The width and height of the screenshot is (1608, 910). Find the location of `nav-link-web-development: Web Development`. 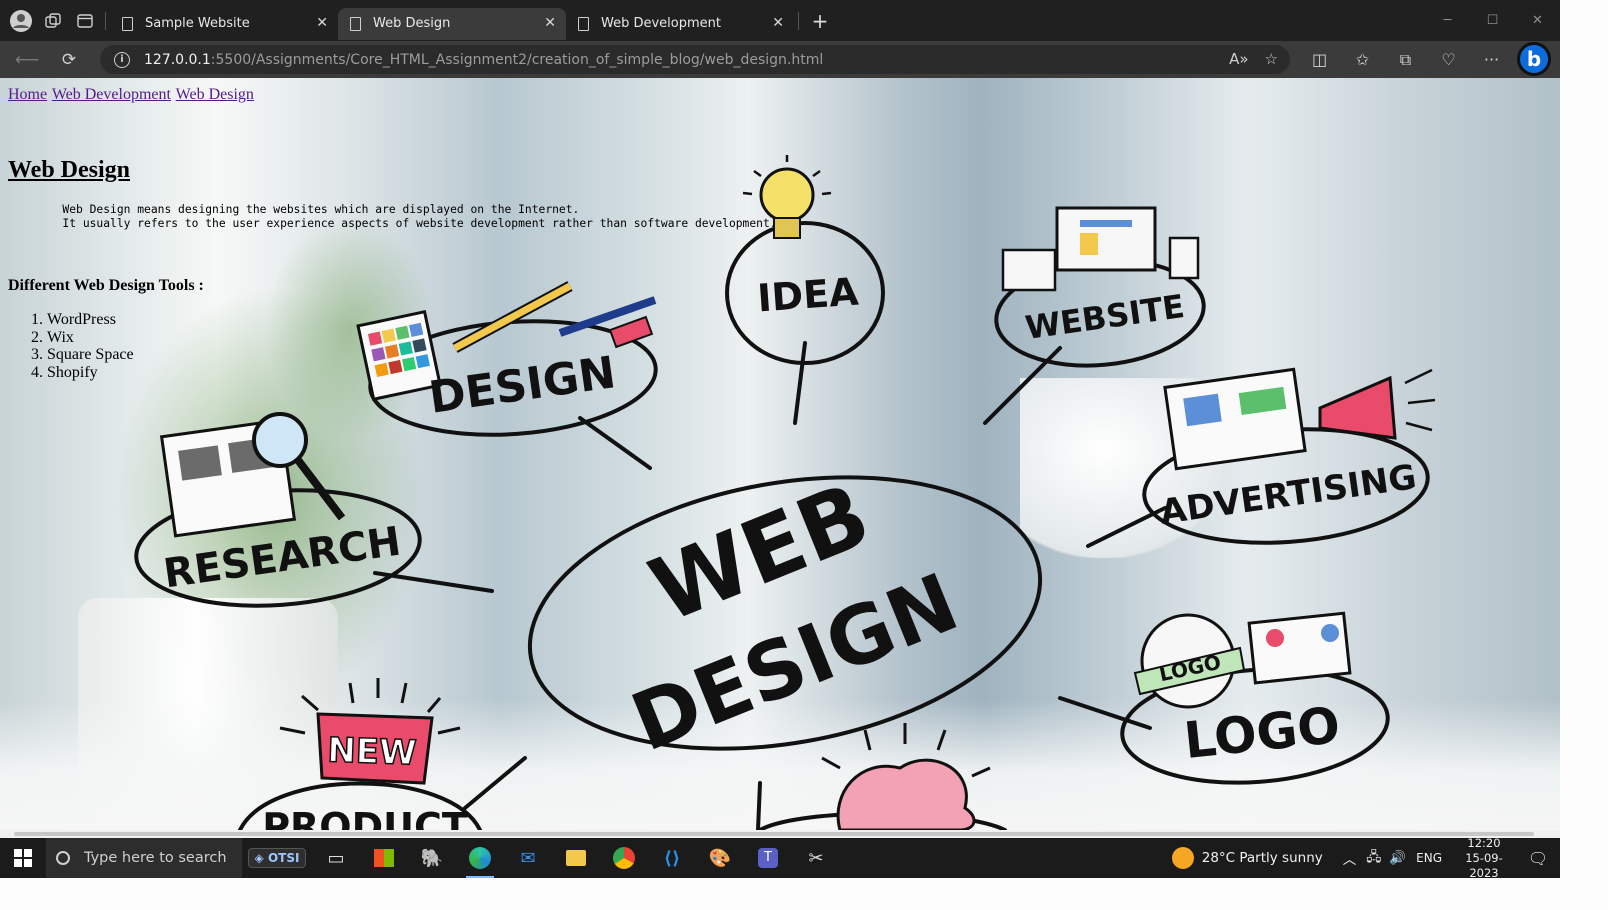

nav-link-web-development: Web Development is located at coordinates (111, 94).